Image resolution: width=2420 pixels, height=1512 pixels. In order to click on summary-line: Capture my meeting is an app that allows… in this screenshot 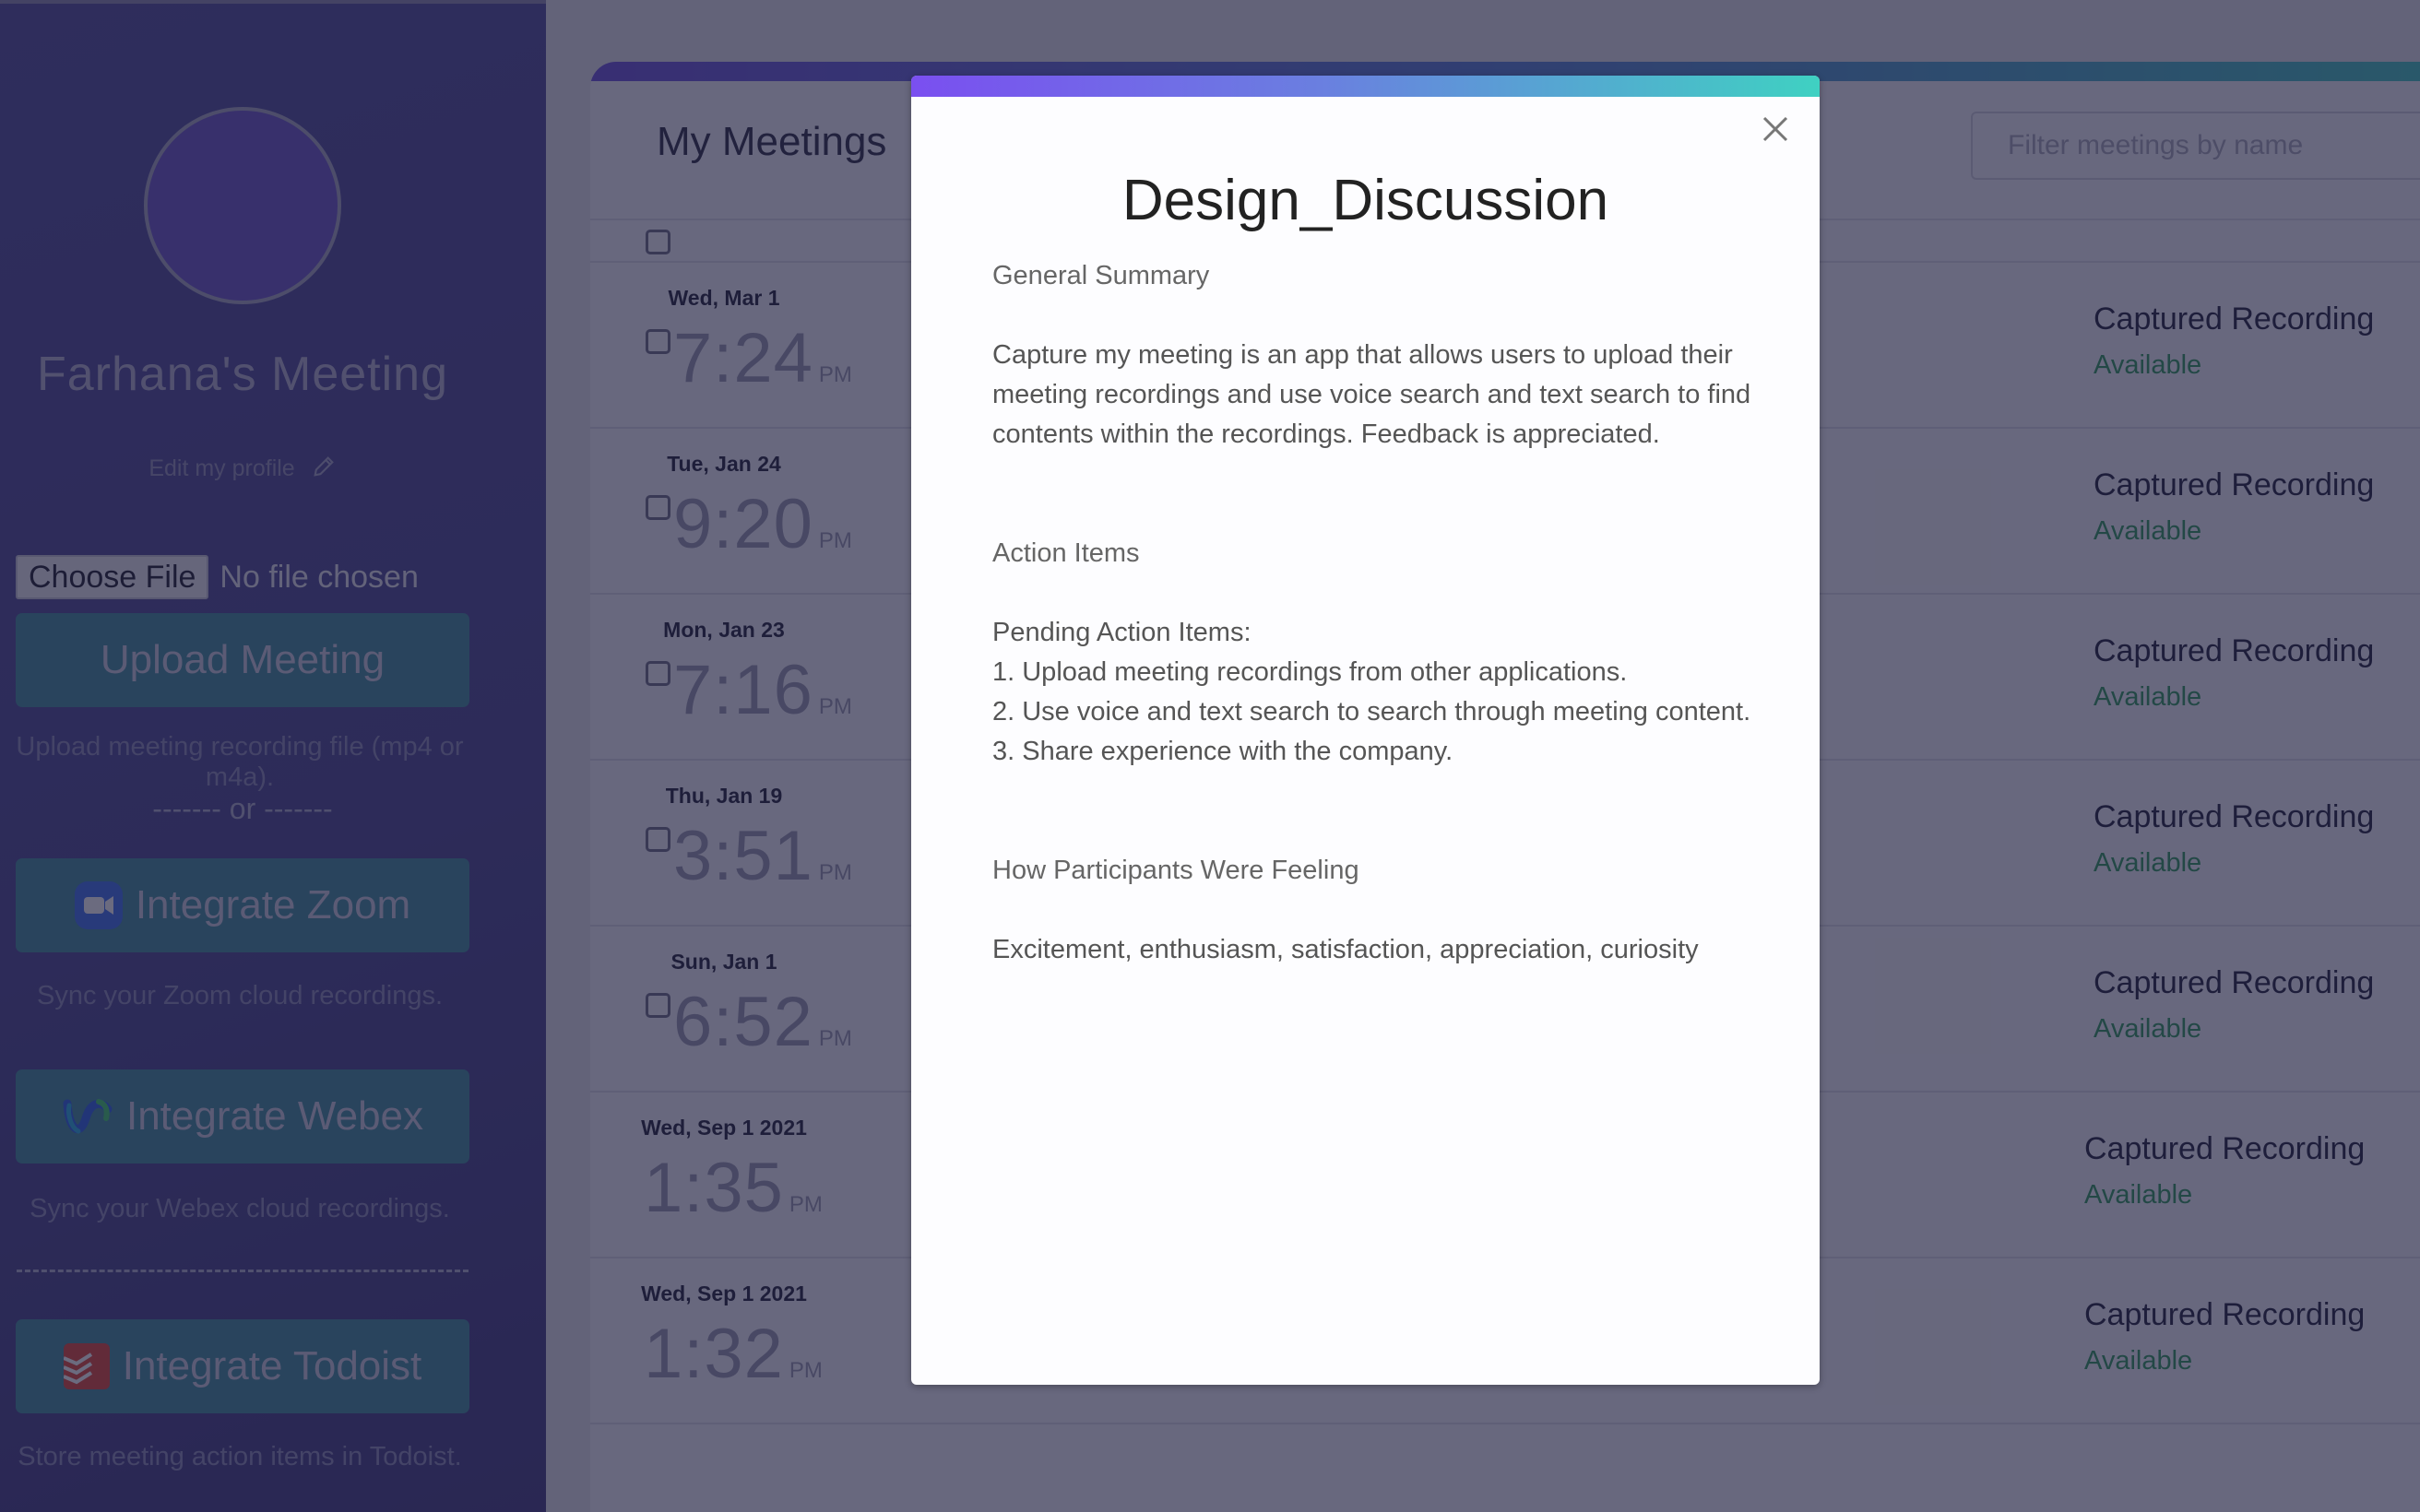, I will do `click(1362, 355)`.